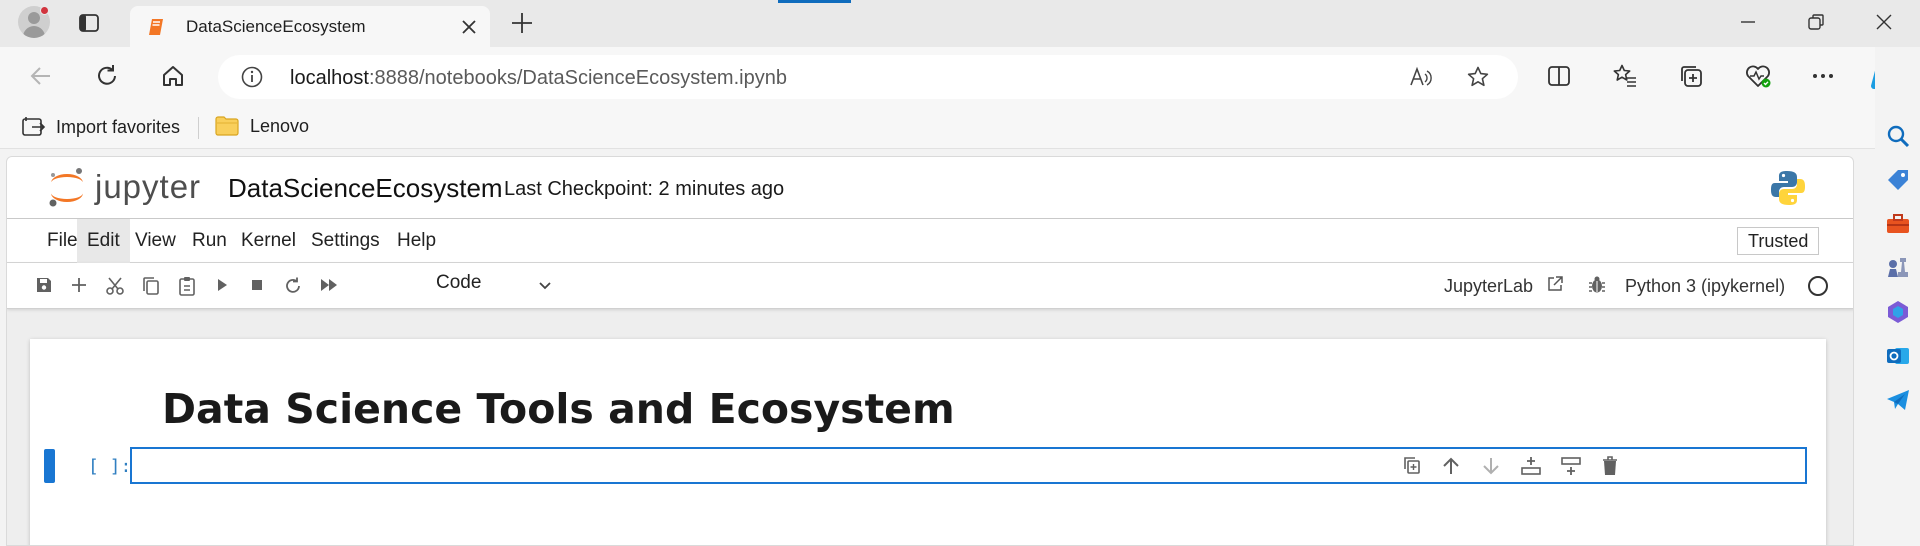  Describe the element at coordinates (198, 128) in the screenshot. I see `favorites-separator` at that location.